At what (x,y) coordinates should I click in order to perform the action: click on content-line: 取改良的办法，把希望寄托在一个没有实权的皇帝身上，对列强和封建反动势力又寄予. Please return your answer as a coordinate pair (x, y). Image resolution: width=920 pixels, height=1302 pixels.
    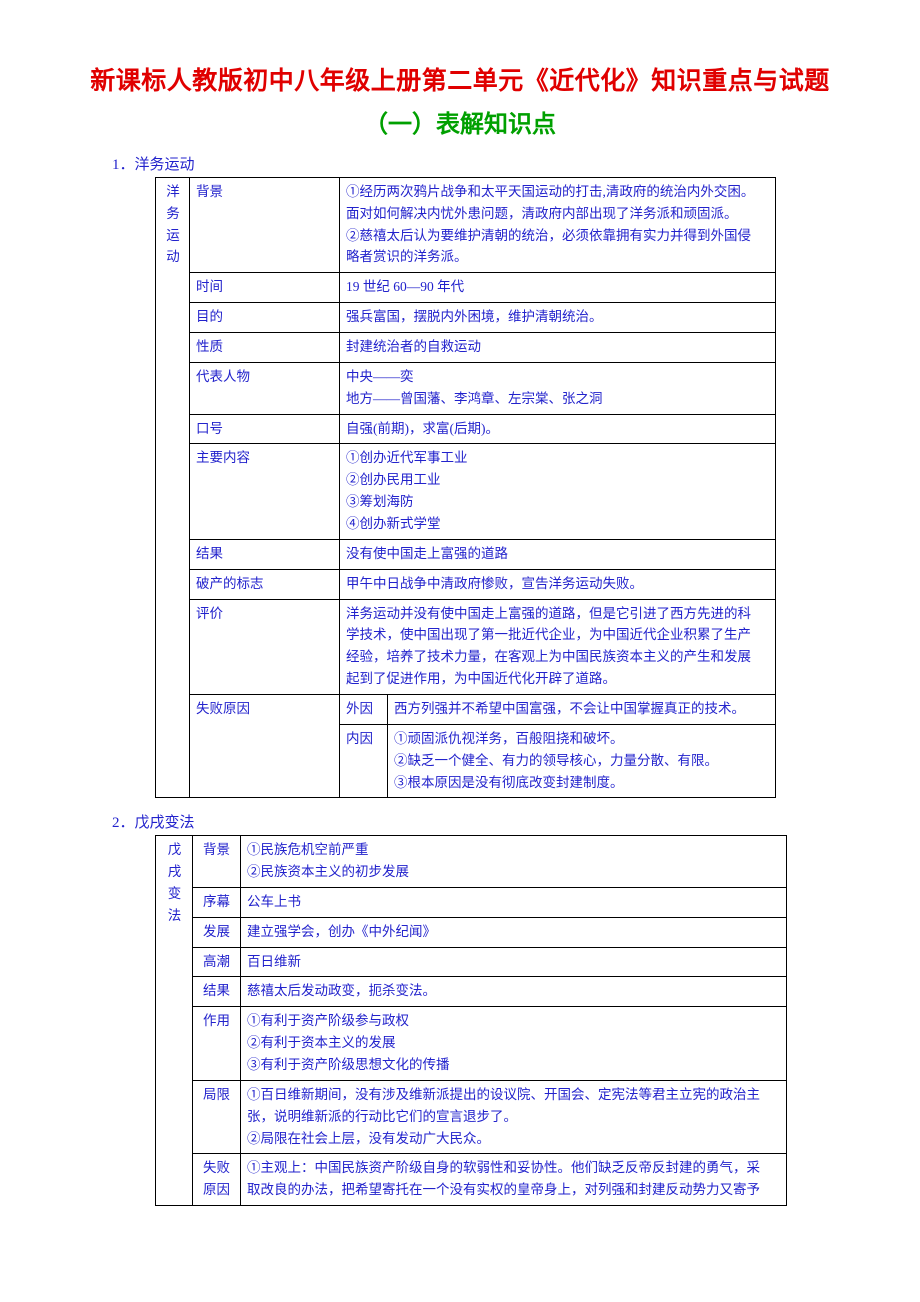
    Looking at the image, I should click on (503, 1190).